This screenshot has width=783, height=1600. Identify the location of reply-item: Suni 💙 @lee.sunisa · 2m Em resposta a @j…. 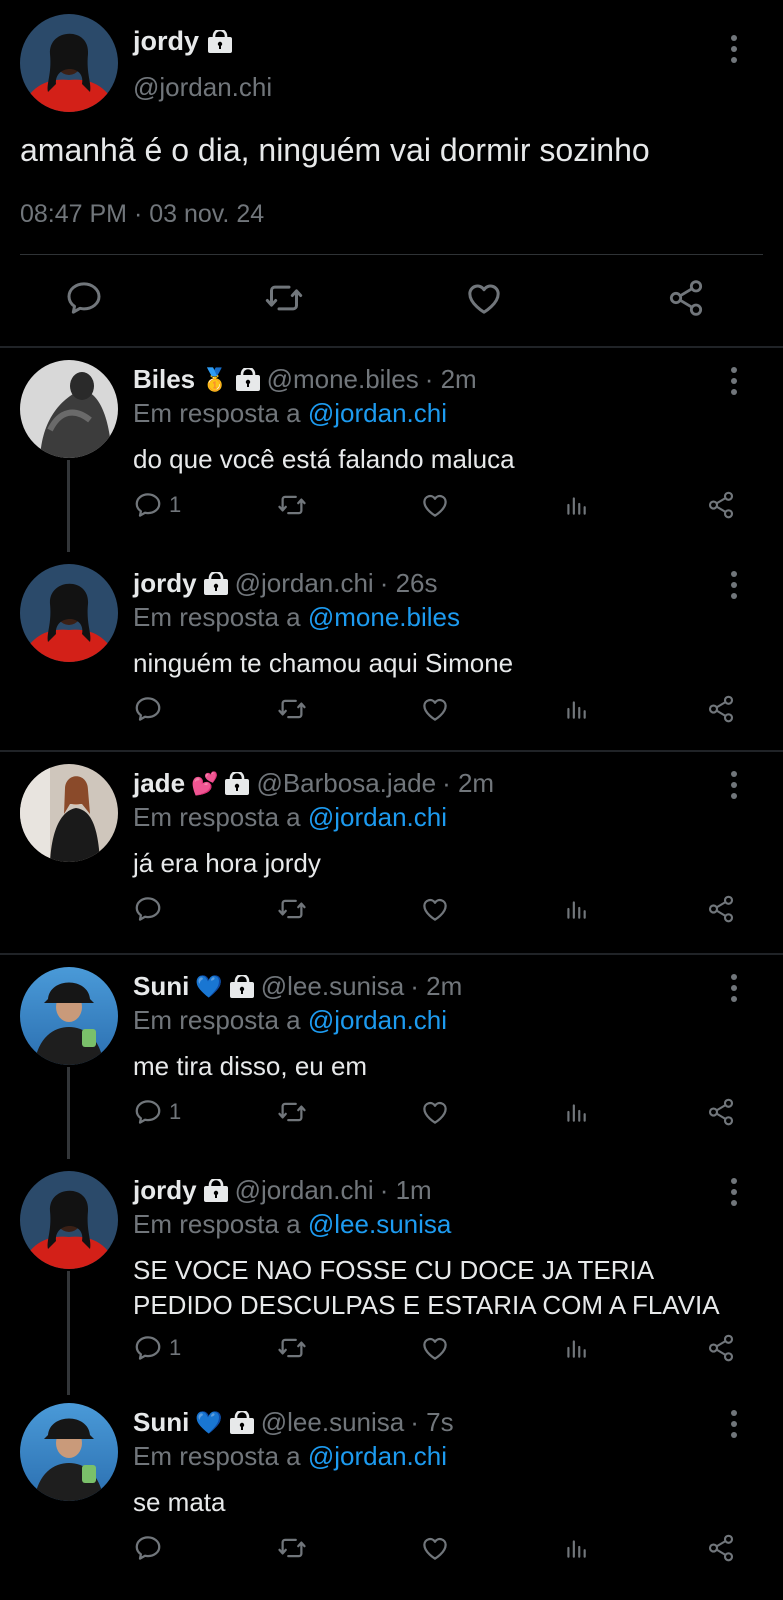
(391, 1057).